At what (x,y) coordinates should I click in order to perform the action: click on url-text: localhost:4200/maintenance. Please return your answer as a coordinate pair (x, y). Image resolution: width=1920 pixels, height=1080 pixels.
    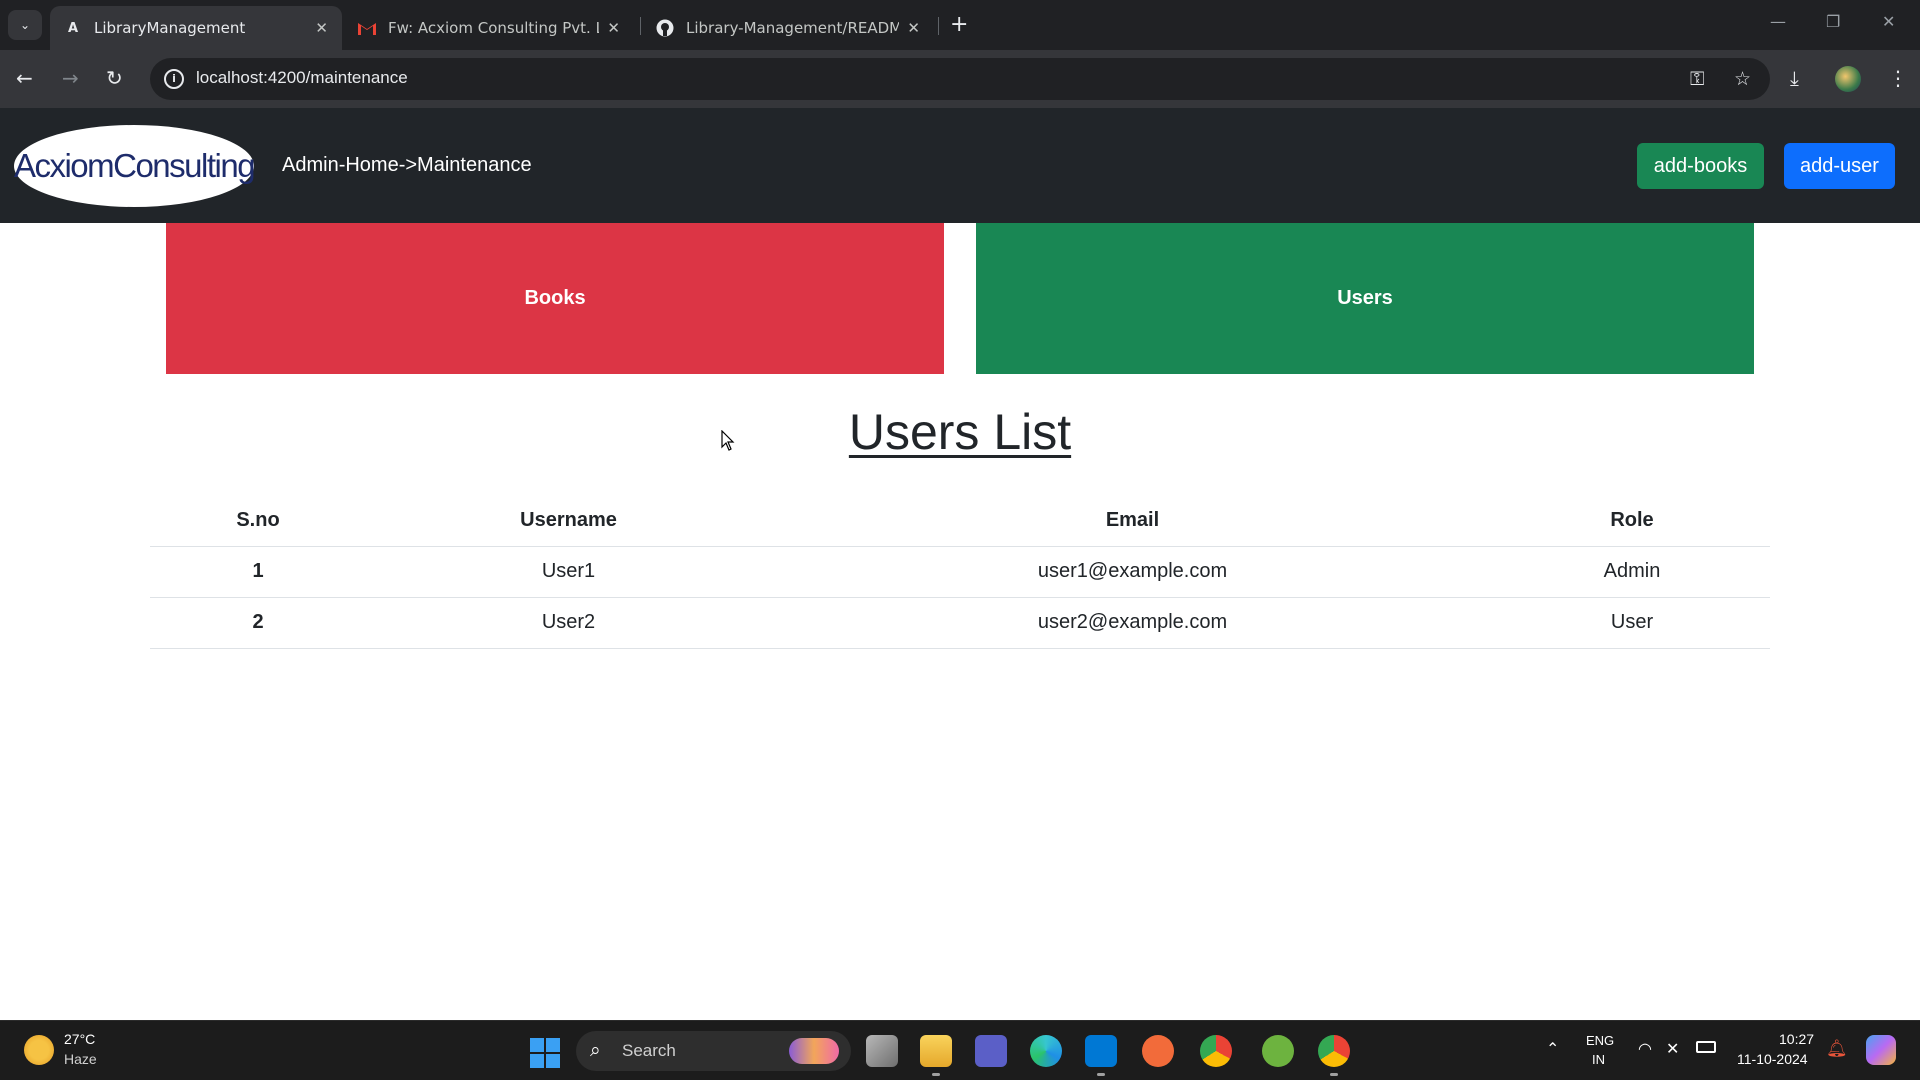
    Looking at the image, I should click on (302, 77).